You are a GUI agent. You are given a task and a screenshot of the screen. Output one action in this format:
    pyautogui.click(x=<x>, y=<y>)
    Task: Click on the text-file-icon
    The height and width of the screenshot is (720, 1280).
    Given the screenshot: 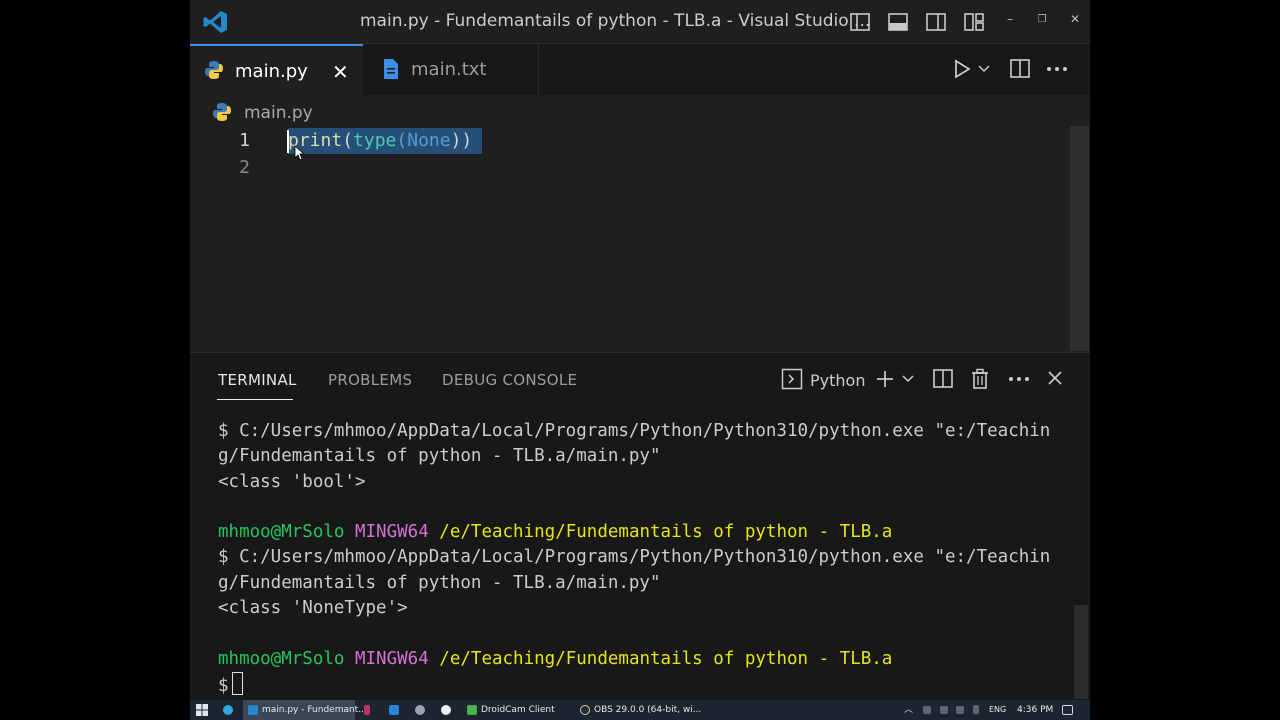 What is the action you would take?
    pyautogui.click(x=391, y=69)
    